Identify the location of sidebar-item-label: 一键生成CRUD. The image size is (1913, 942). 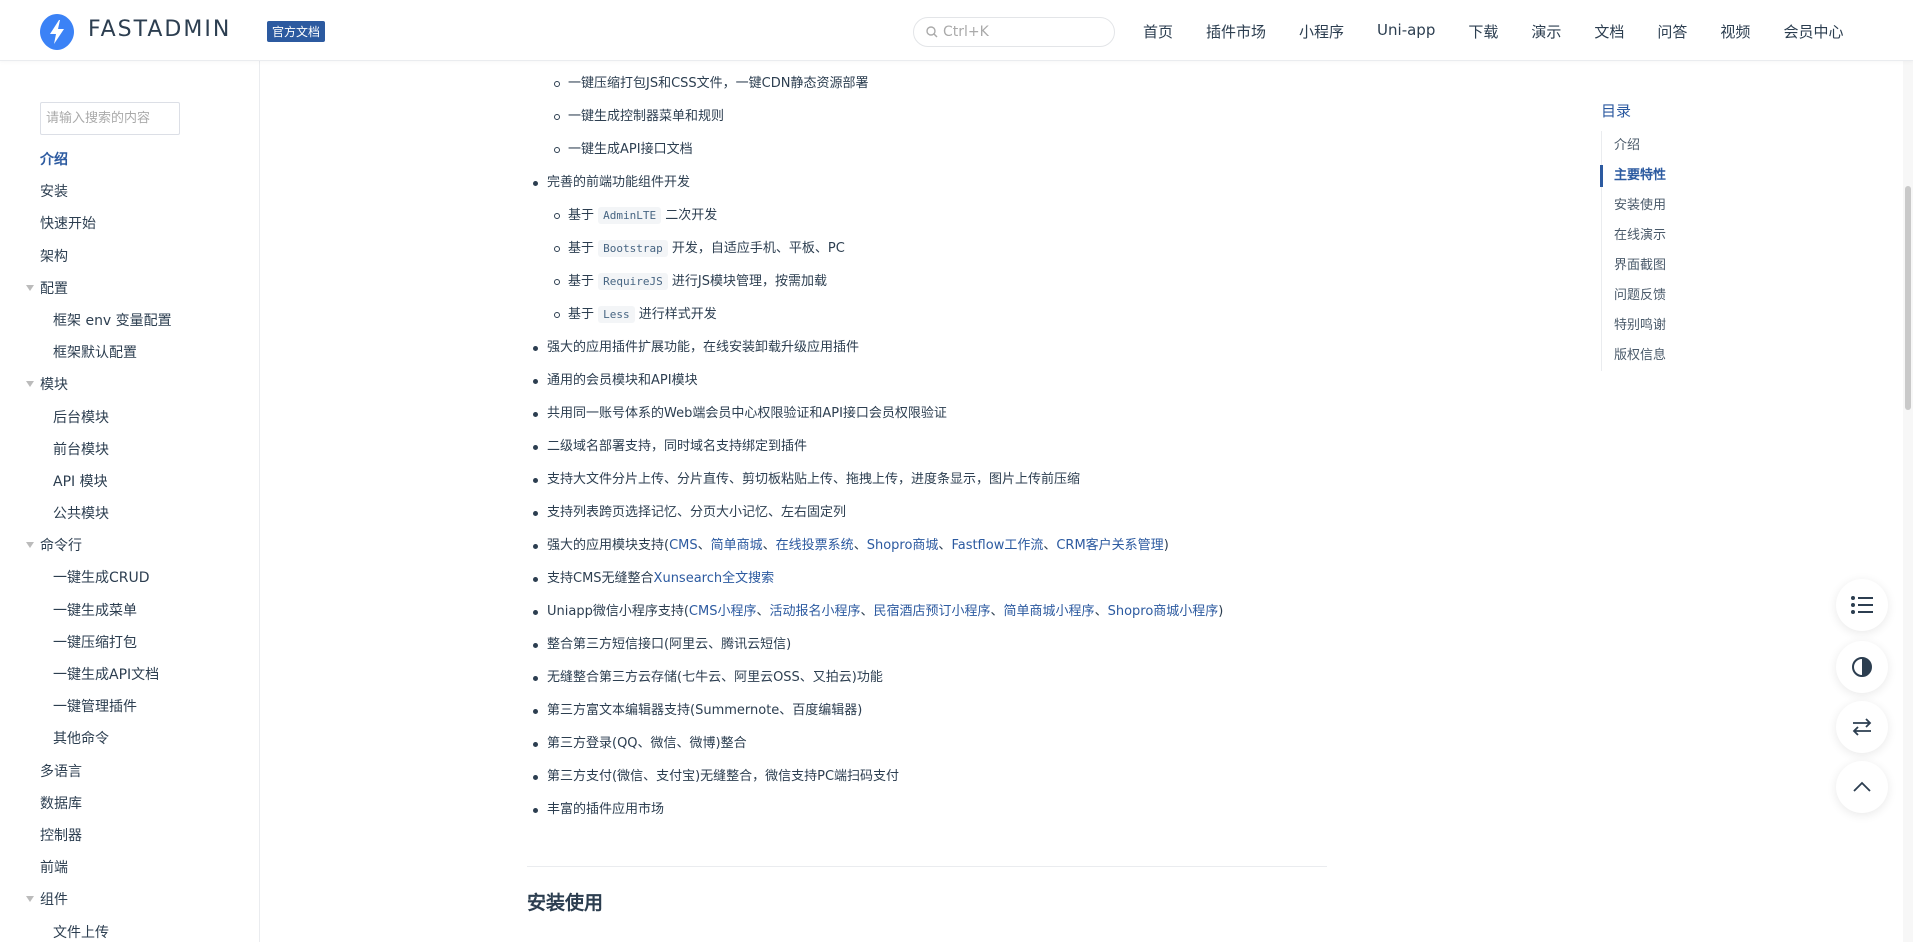
(101, 578).